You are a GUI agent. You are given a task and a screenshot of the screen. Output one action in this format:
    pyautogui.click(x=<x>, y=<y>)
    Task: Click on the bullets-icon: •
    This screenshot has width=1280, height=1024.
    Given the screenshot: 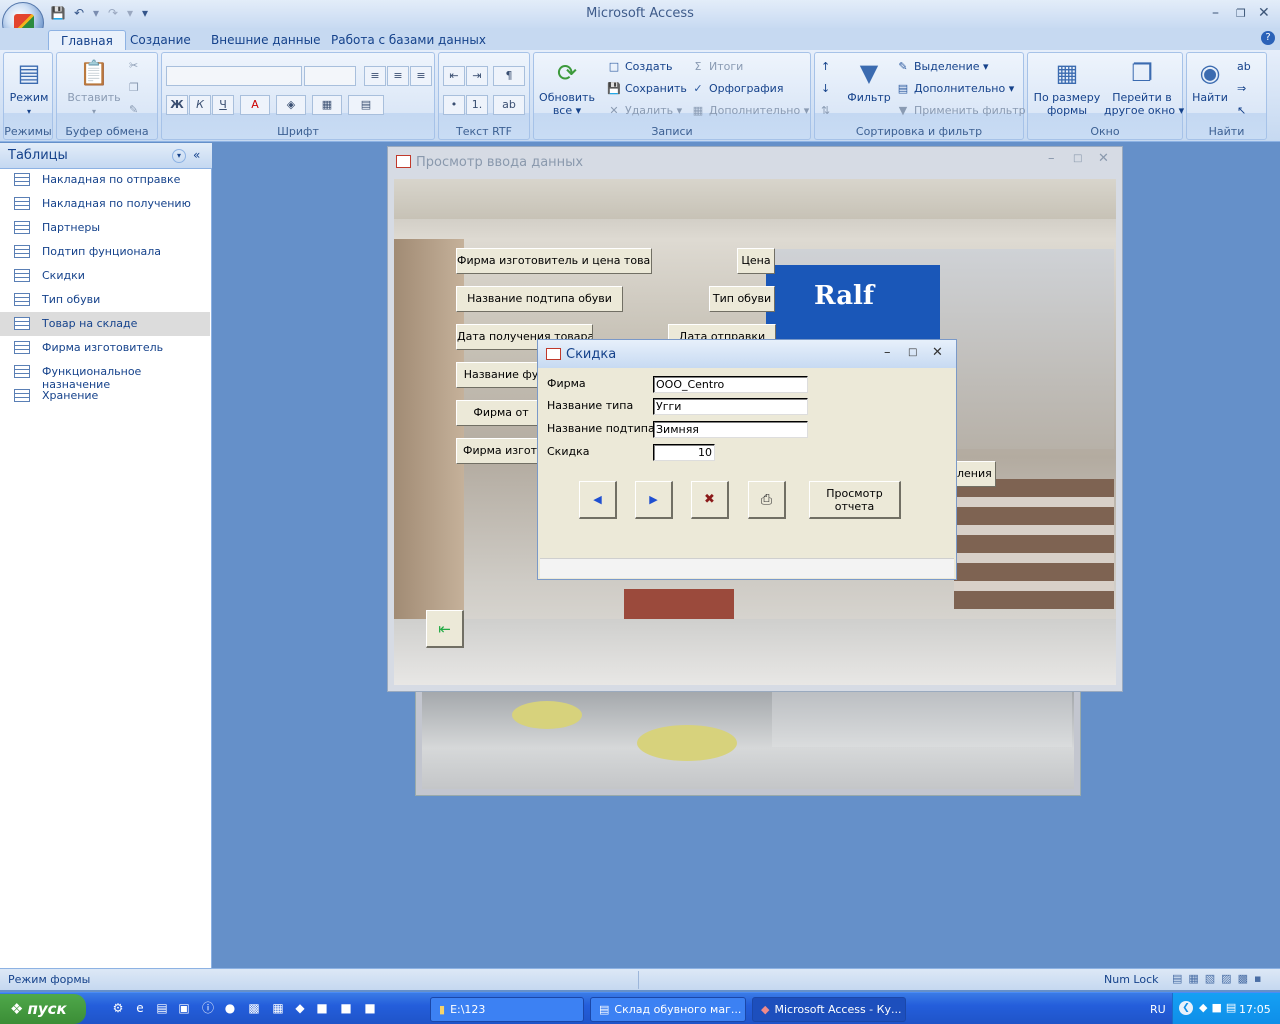 What is the action you would take?
    pyautogui.click(x=454, y=105)
    